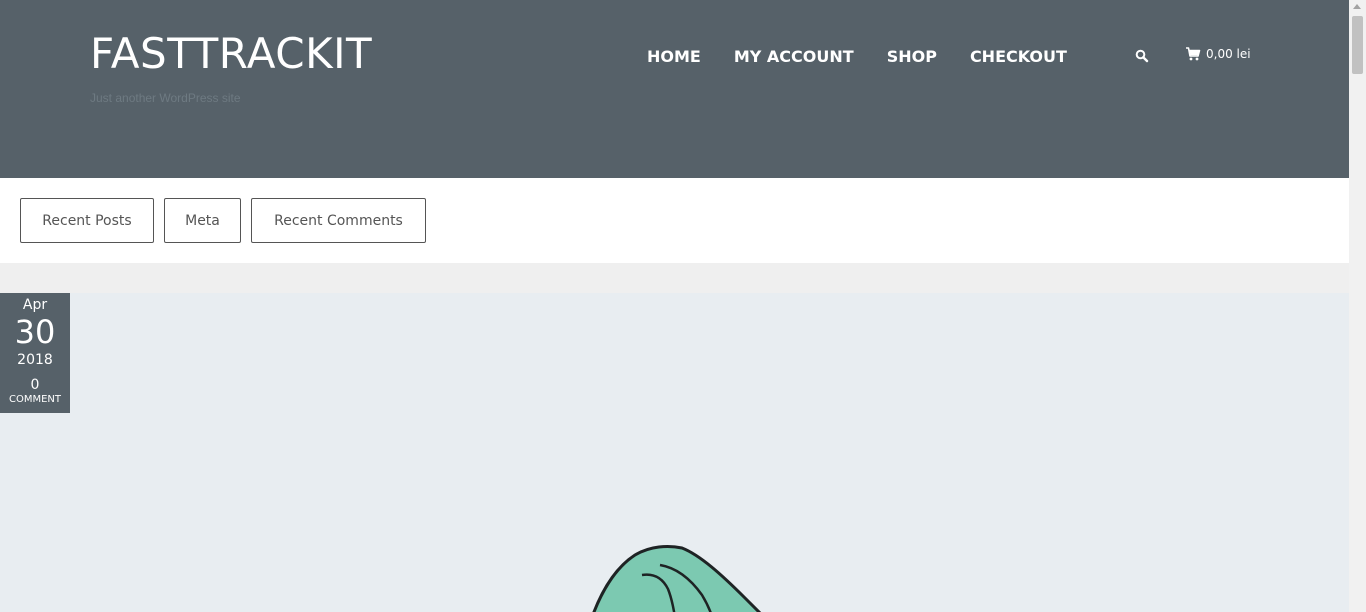 This screenshot has width=1366, height=612. Describe the element at coordinates (674, 57) in the screenshot. I see `nav-item-home: HOME` at that location.